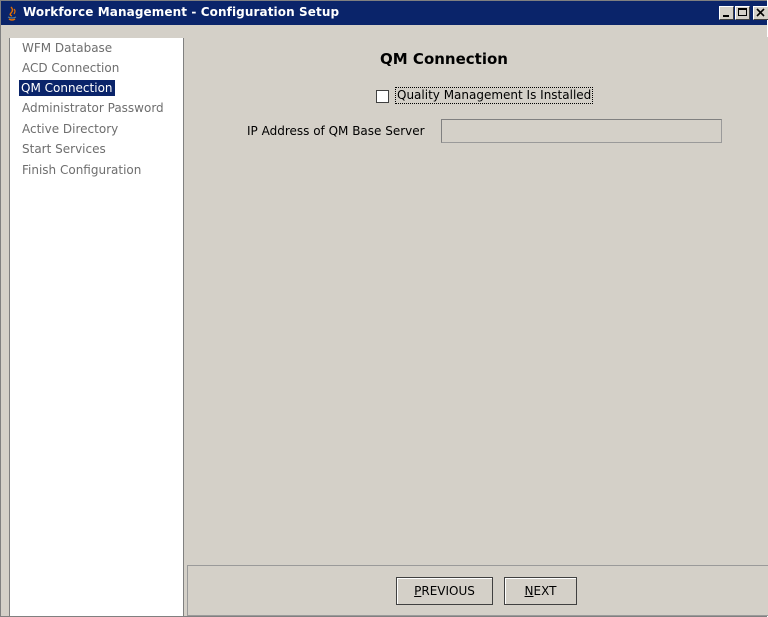 The width and height of the screenshot is (768, 617). What do you see at coordinates (81, 170) in the screenshot?
I see `sidebar-item-finish-configuration: Finish Configuration` at bounding box center [81, 170].